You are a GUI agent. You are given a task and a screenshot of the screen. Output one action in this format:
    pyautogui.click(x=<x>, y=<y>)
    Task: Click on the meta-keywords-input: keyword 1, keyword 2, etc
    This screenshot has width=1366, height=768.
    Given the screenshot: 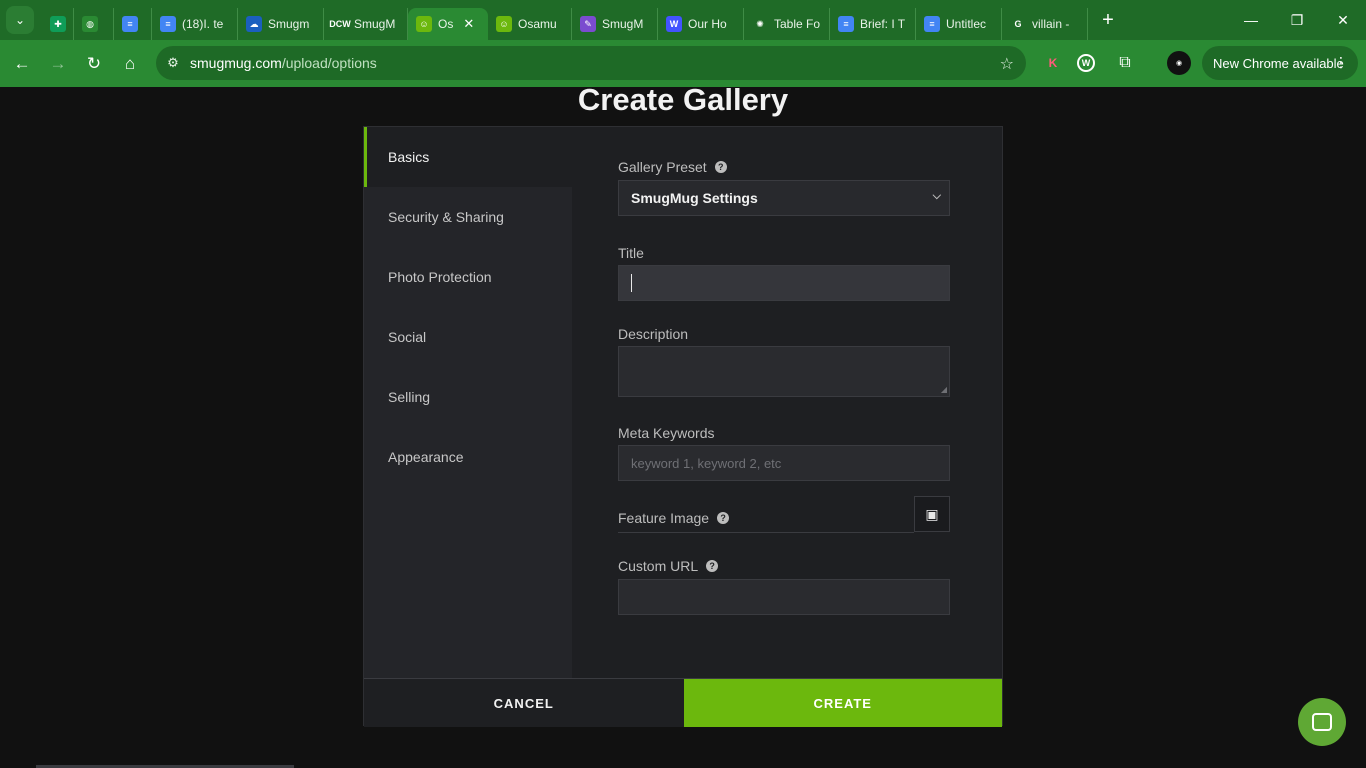 What is the action you would take?
    pyautogui.click(x=784, y=463)
    